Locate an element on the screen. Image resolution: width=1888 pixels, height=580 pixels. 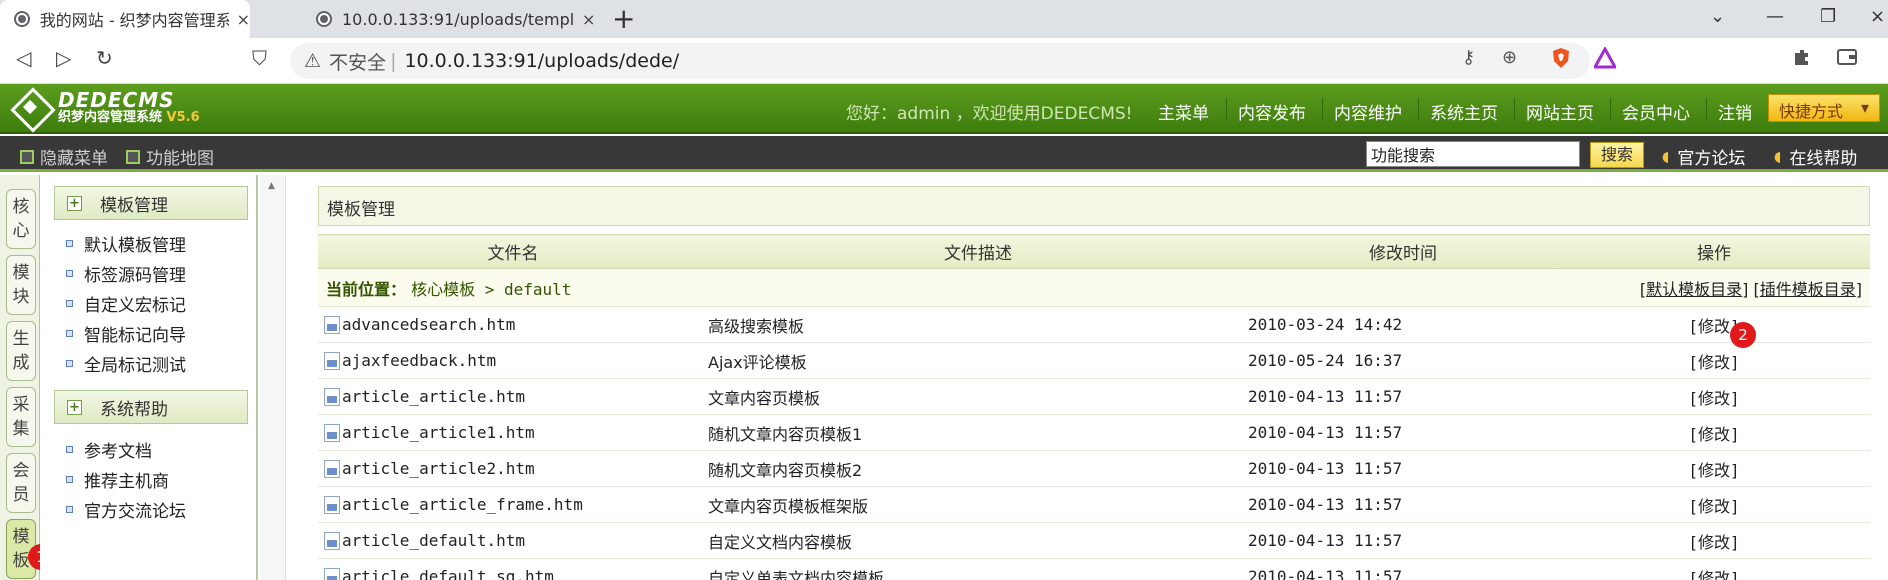
brave-shield-icon is located at coordinates (1561, 60).